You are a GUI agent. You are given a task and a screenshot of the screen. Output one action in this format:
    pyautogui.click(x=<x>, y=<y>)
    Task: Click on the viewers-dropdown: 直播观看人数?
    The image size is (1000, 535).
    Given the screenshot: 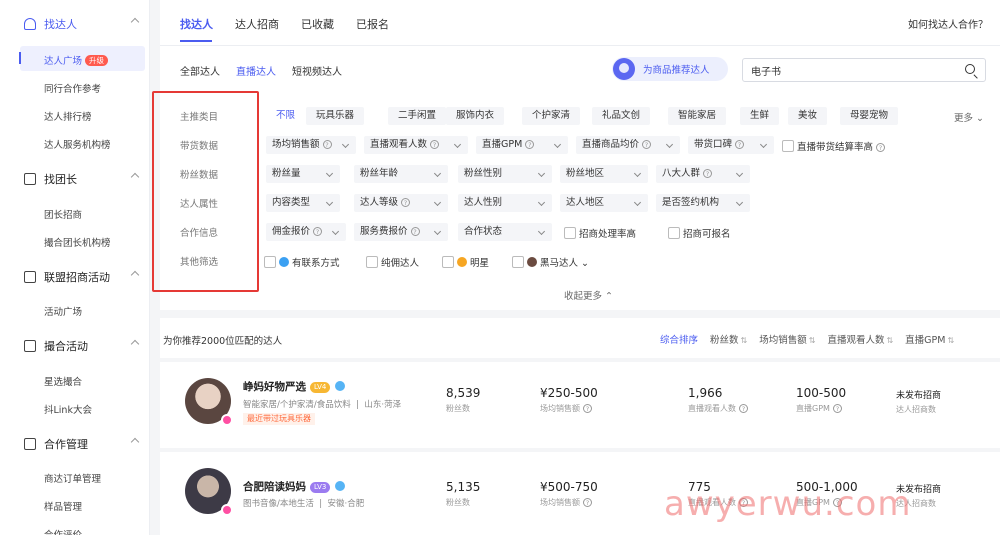 What is the action you would take?
    pyautogui.click(x=416, y=145)
    